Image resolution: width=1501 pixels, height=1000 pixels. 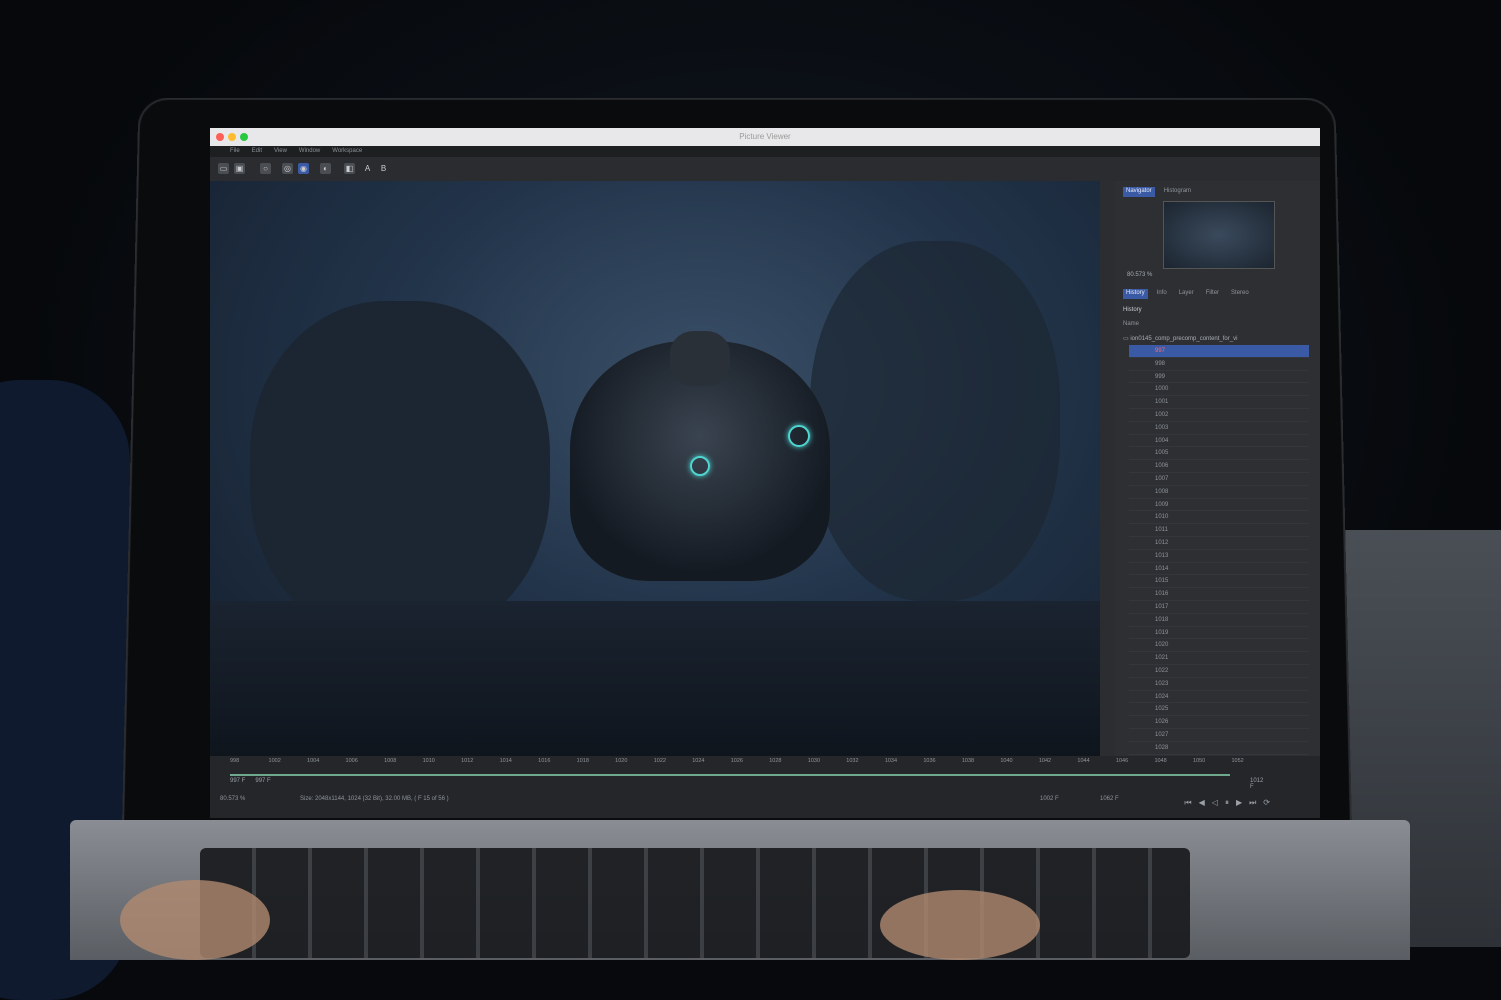 I want to click on list-item: 1021, so click(x=1219, y=658).